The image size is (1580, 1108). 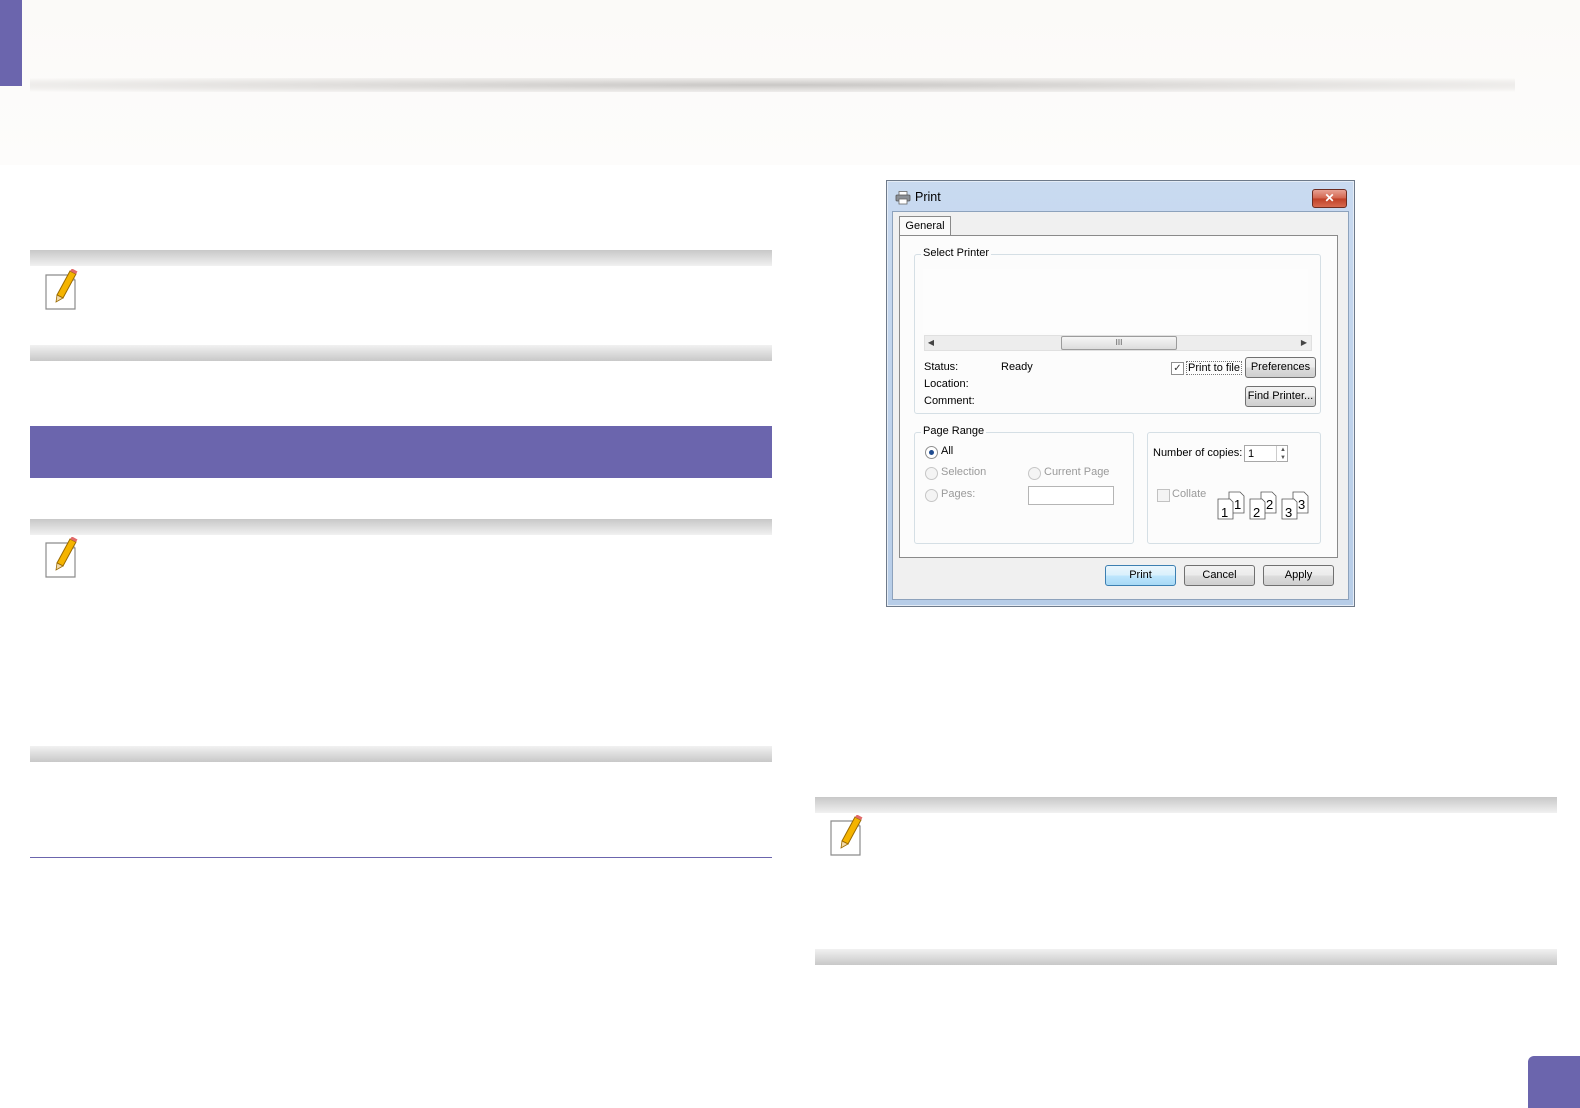 What do you see at coordinates (956, 253) in the screenshot?
I see `select-printer-legend: Select Printer` at bounding box center [956, 253].